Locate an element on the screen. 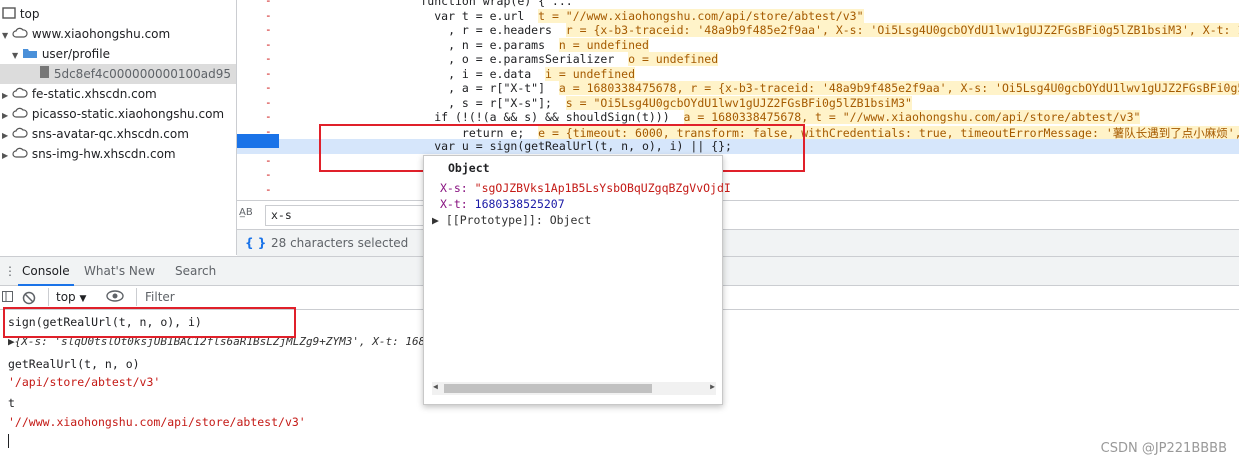  popover-title: Object is located at coordinates (469, 168).